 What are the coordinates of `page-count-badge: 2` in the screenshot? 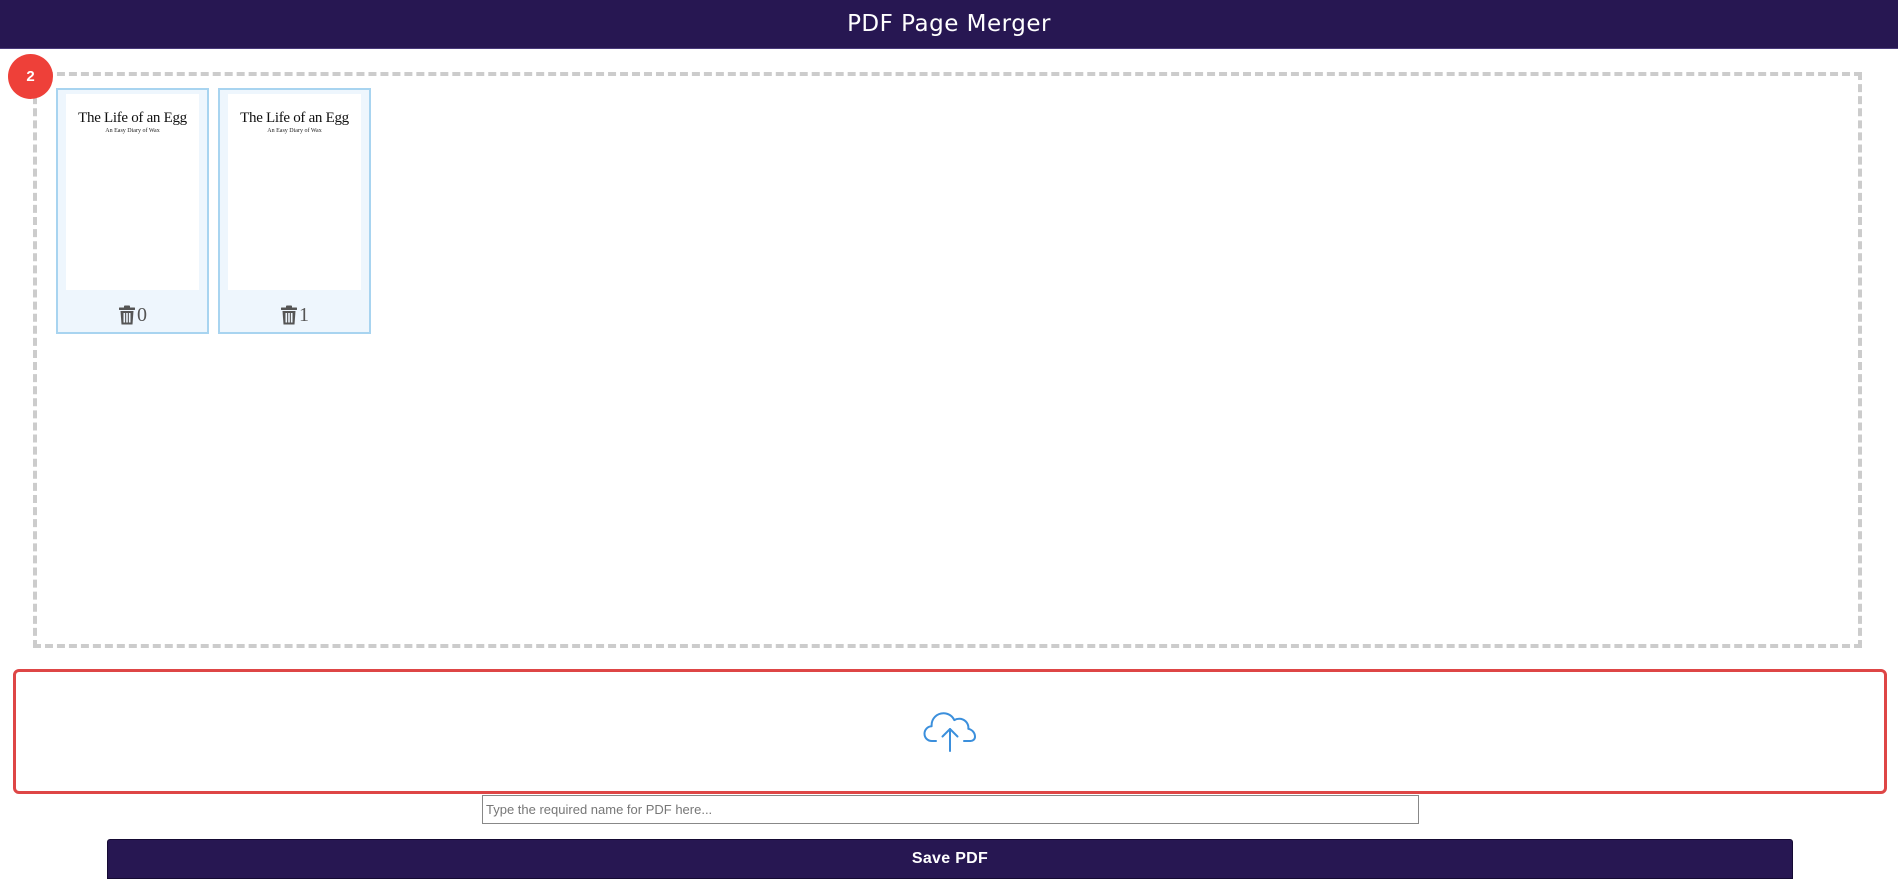 It's located at (30, 76).